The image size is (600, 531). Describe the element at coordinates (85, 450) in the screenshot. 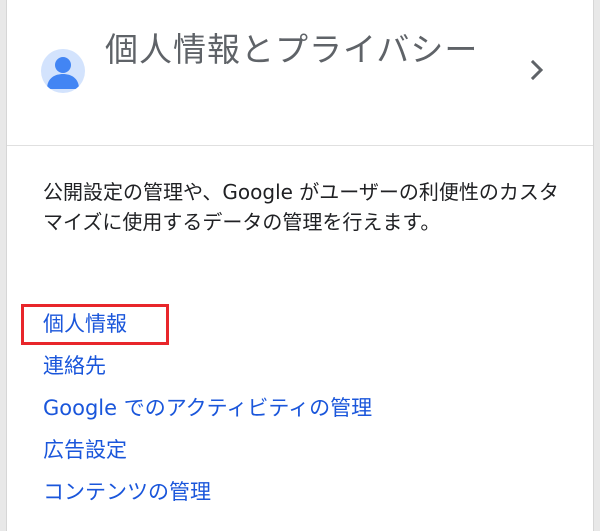

I see `link-ad-settings: 広告設定` at that location.